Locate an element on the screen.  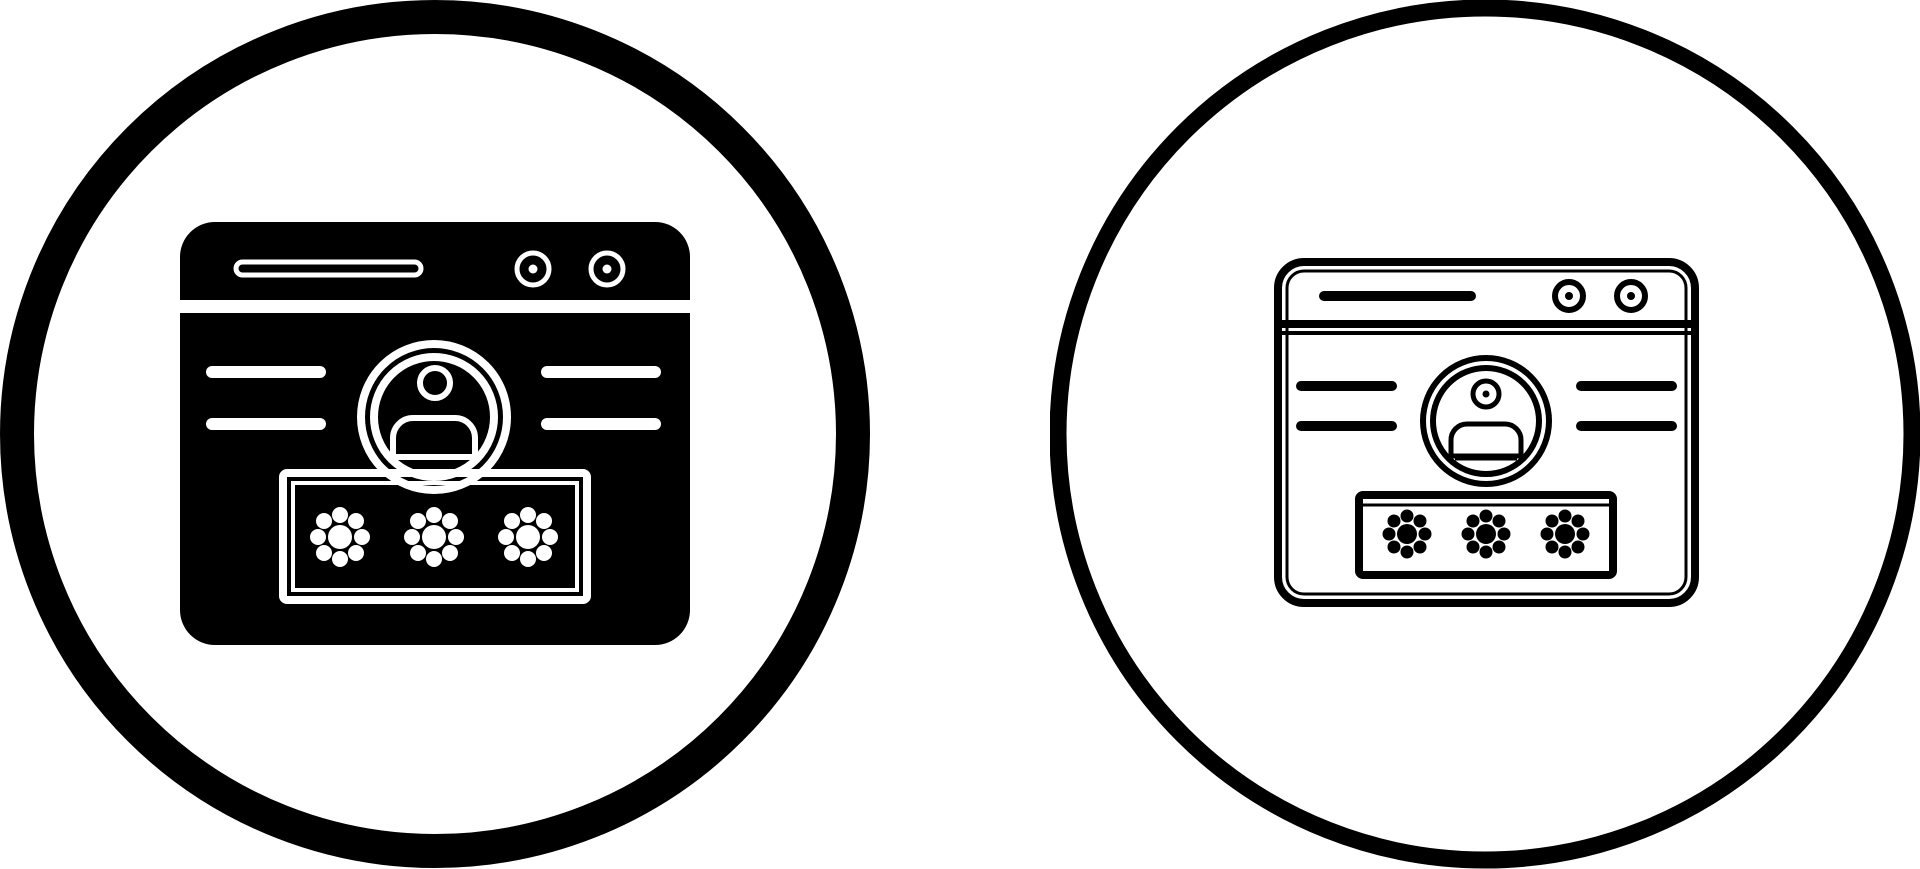
user-icon-body is located at coordinates (1486, 440).